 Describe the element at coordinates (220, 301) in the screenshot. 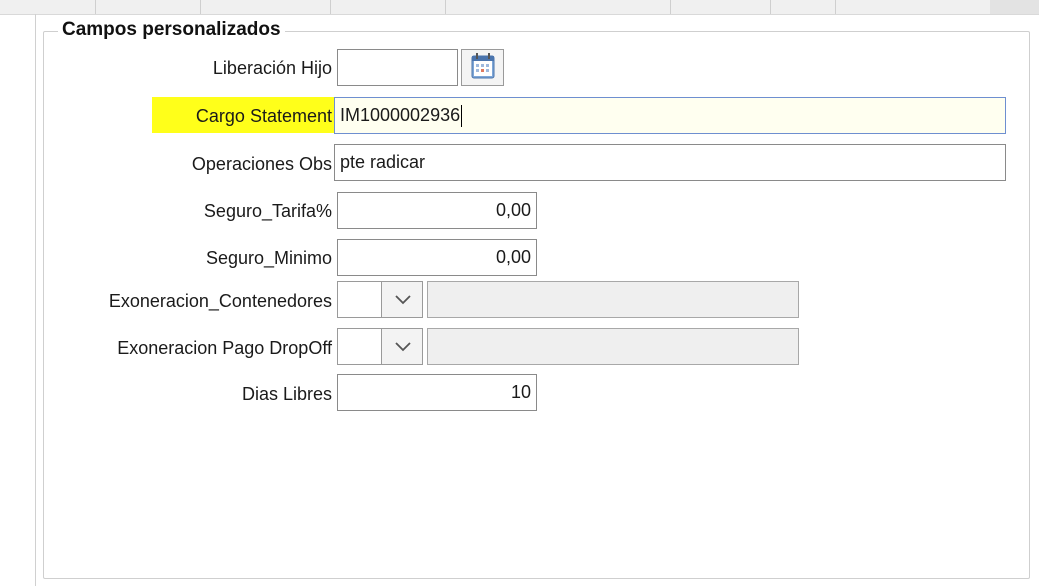

I see `exoneracion-contenedores-label: Exoneracion_Contenedores` at that location.